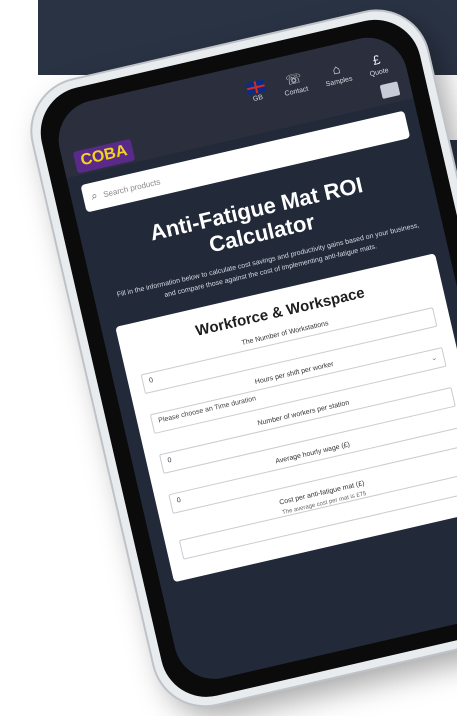 The image size is (457, 716). What do you see at coordinates (376, 60) in the screenshot?
I see `pound-icon: £` at bounding box center [376, 60].